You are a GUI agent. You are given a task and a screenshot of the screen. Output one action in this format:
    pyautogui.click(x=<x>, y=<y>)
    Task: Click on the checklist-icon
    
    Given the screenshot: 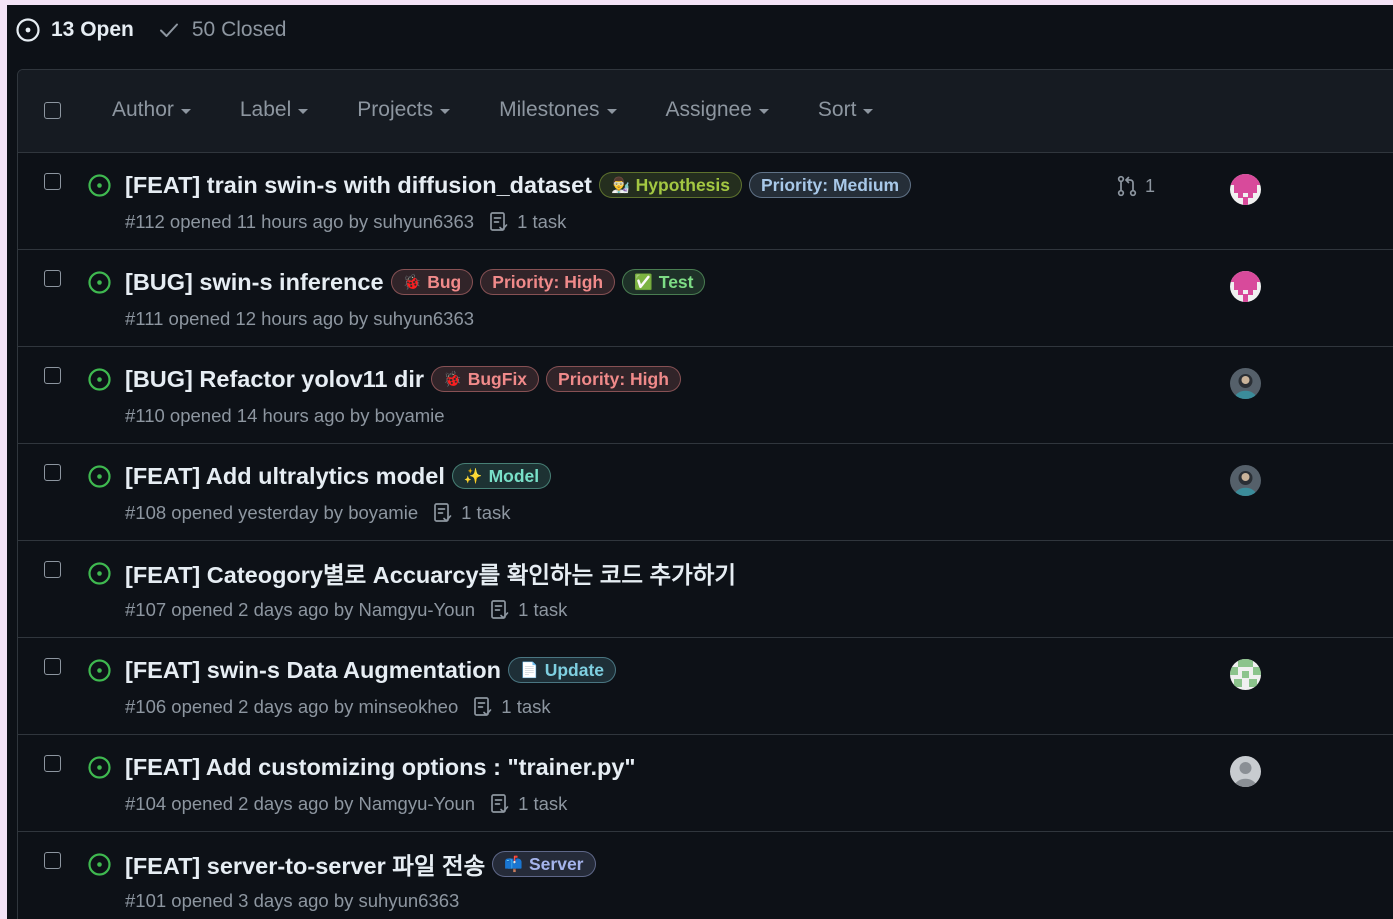 What is the action you would take?
    pyautogui.click(x=446, y=513)
    